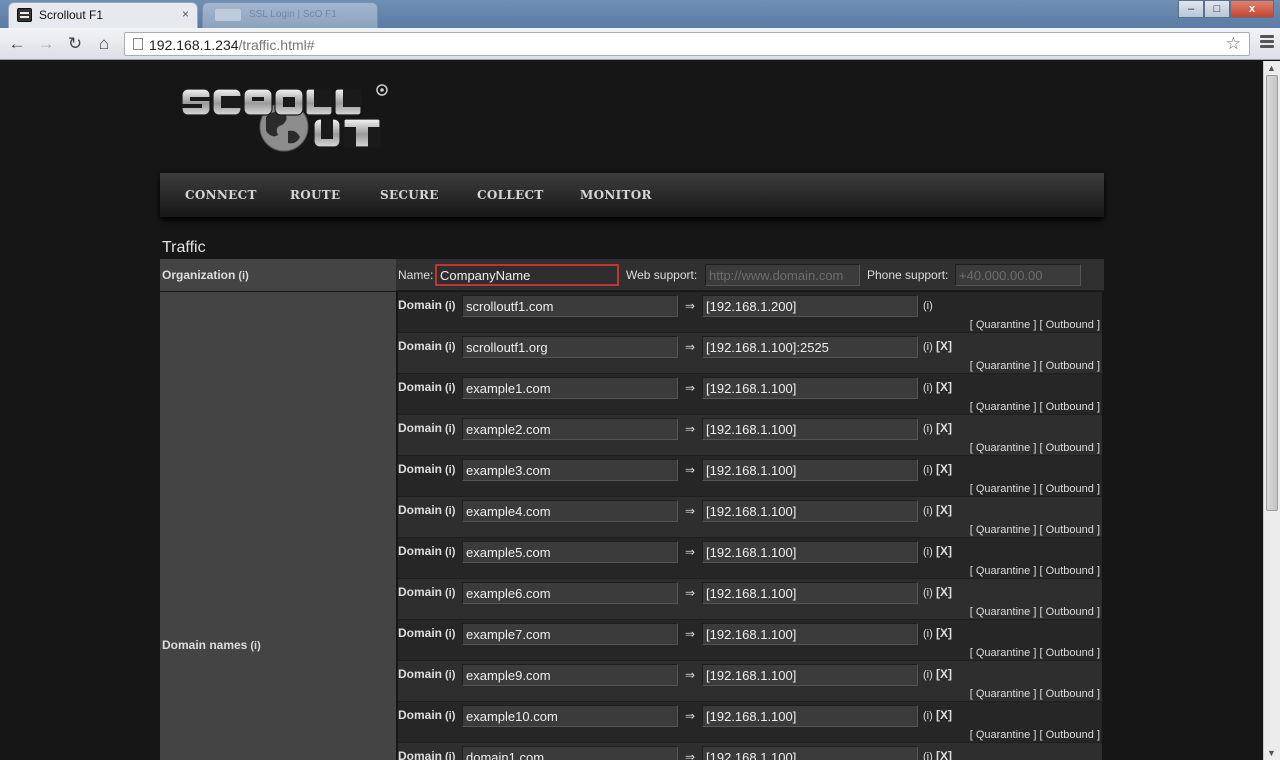 Image resolution: width=1280 pixels, height=760 pixels. Describe the element at coordinates (782, 275) in the screenshot. I see `web-support-input` at that location.